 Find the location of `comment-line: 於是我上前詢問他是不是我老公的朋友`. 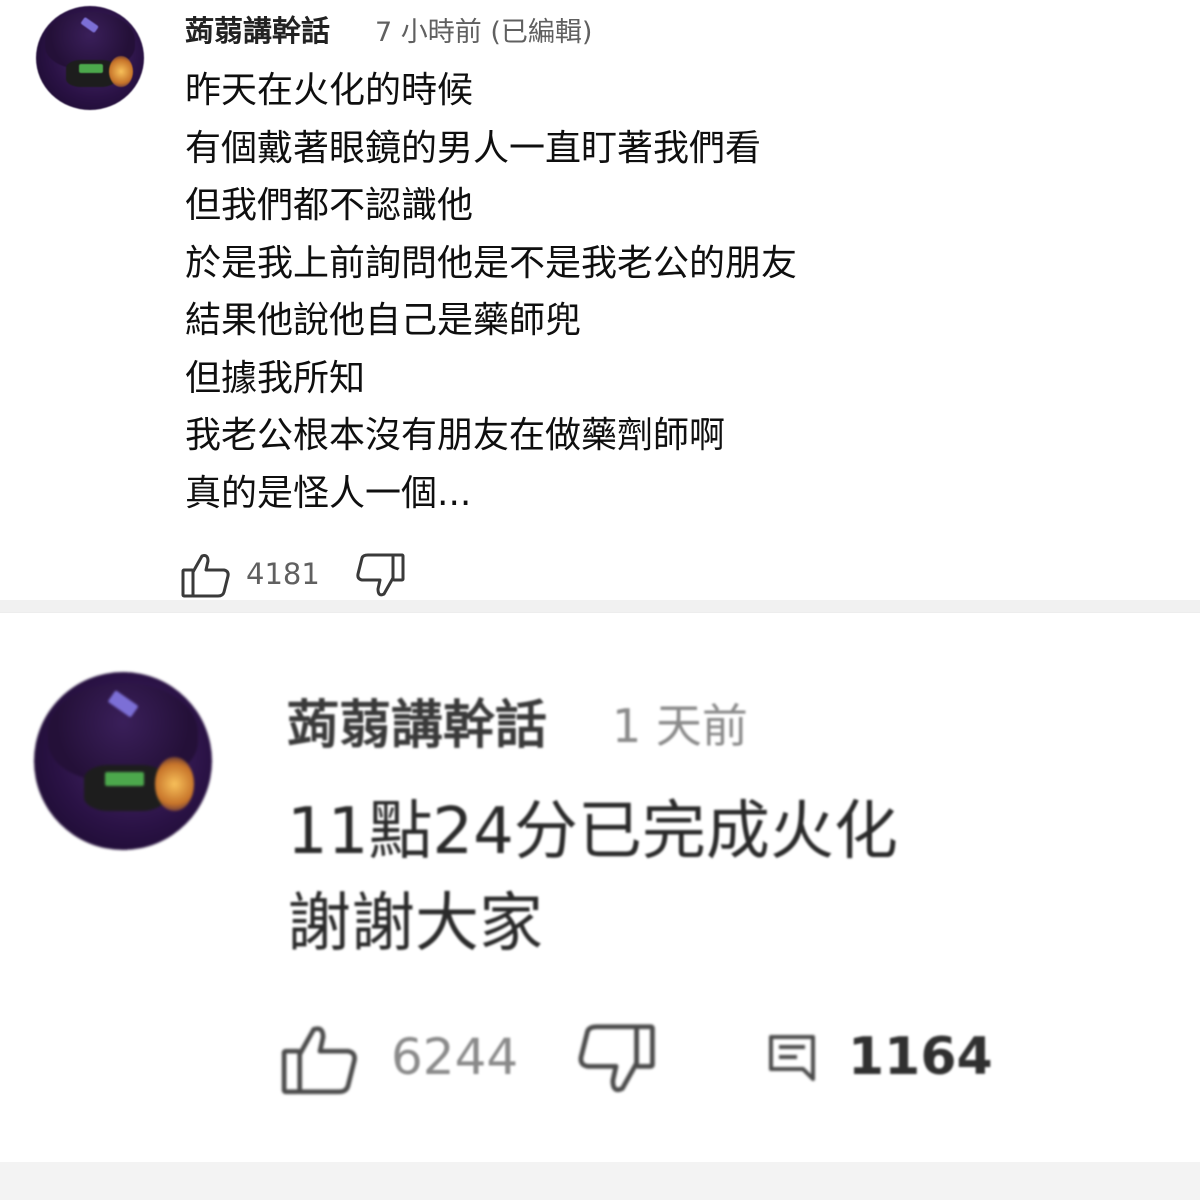

comment-line: 於是我上前詢問他是不是我老公的朋友 is located at coordinates (491, 263).